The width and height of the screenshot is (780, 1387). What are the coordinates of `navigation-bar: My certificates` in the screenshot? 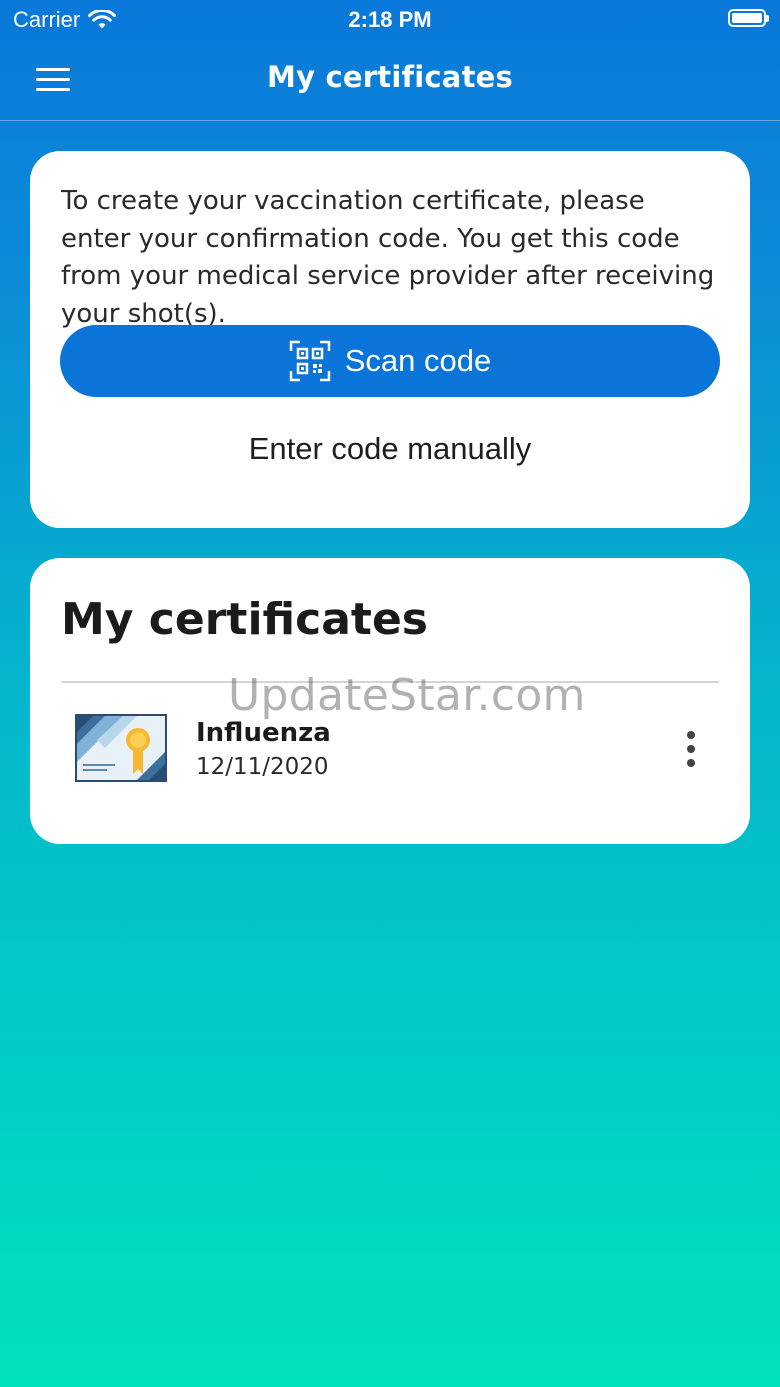 It's located at (390, 80).